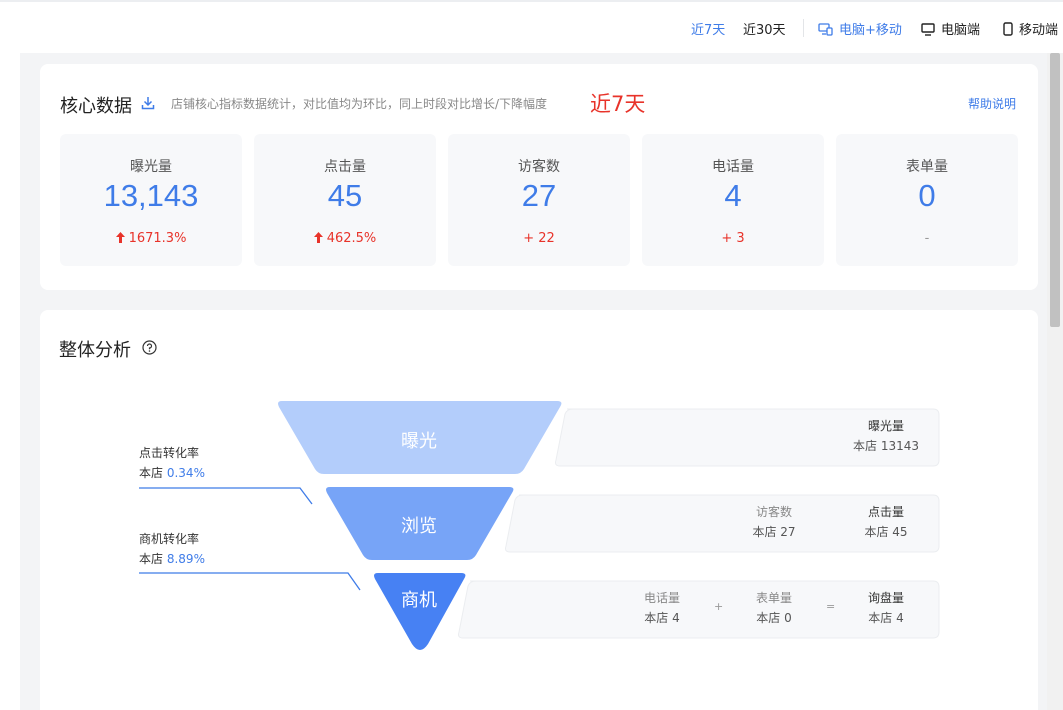 This screenshot has width=1063, height=710. Describe the element at coordinates (774, 522) in the screenshot. I see `stat-visitors: 访客数 本店 27` at that location.